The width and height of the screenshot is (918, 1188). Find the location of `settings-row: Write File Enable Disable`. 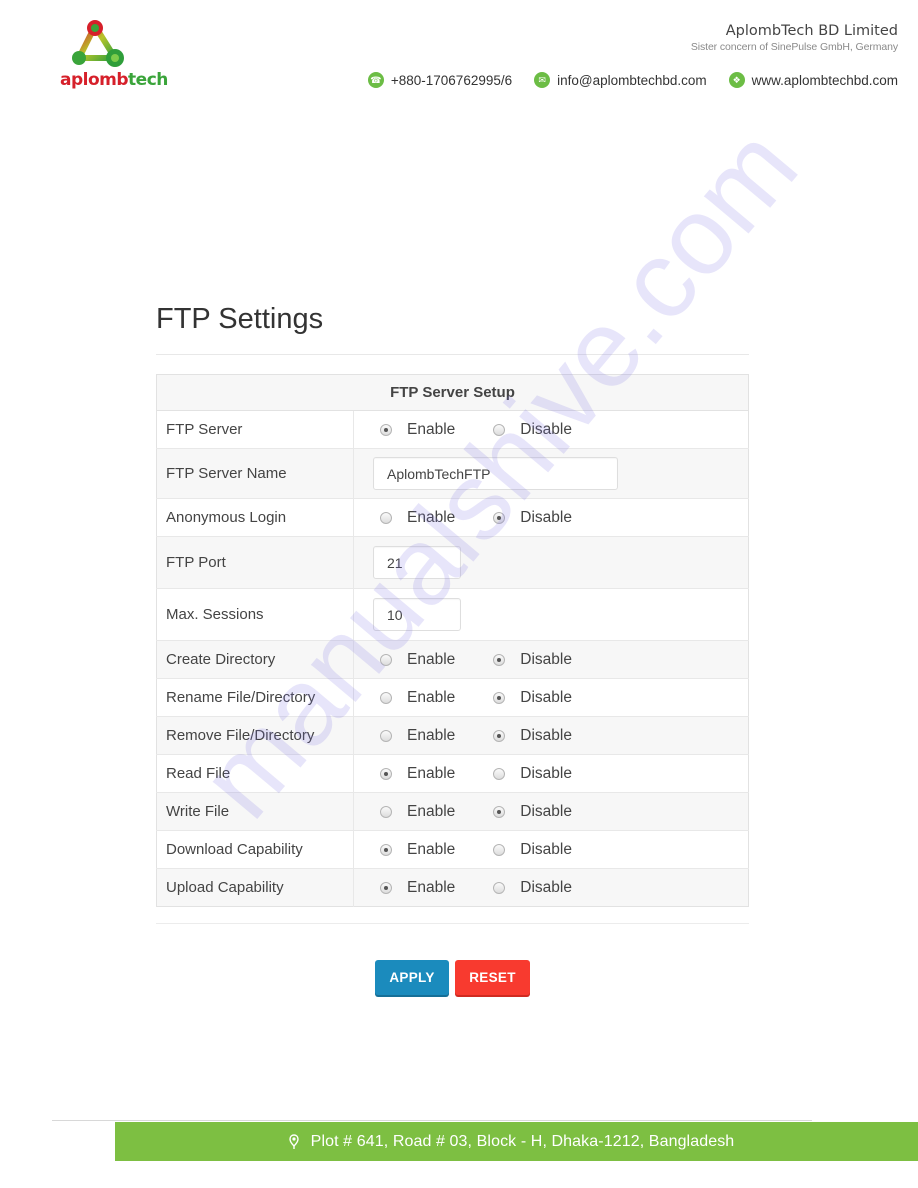

settings-row: Write File Enable Disable is located at coordinates (452, 811).